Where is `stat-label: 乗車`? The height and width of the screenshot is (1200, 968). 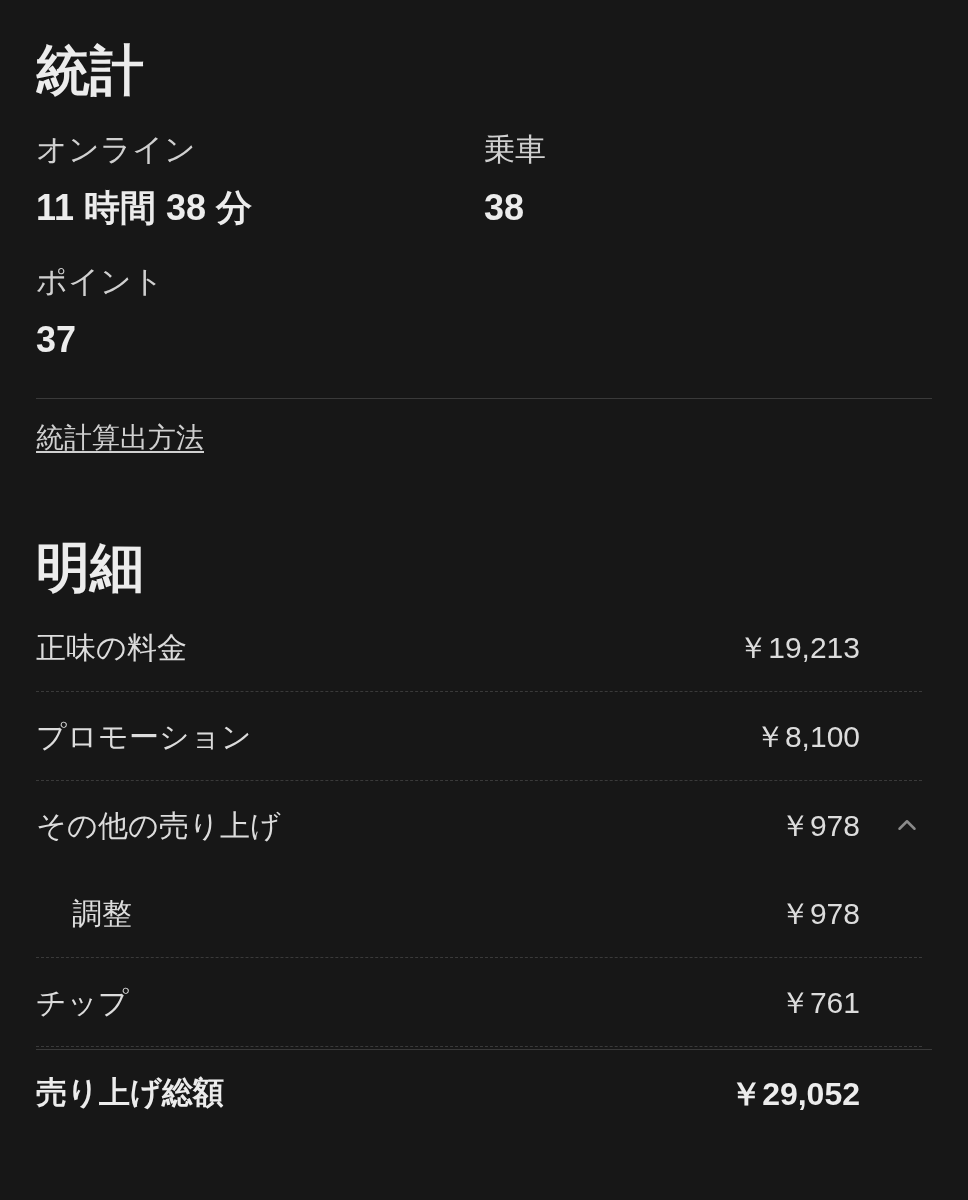
stat-label: 乗車 is located at coordinates (515, 150).